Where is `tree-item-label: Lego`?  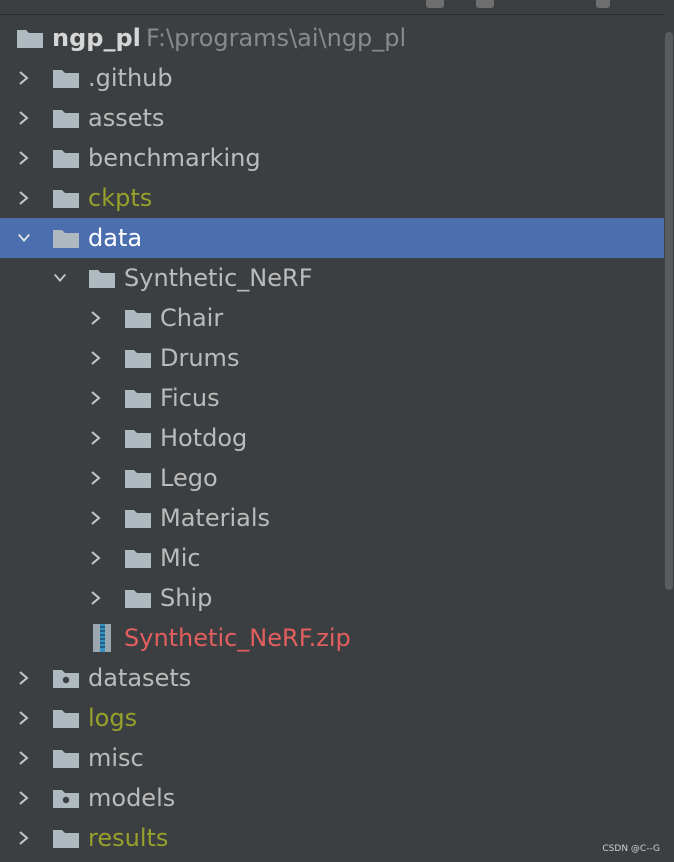
tree-item-label: Lego is located at coordinates (189, 478).